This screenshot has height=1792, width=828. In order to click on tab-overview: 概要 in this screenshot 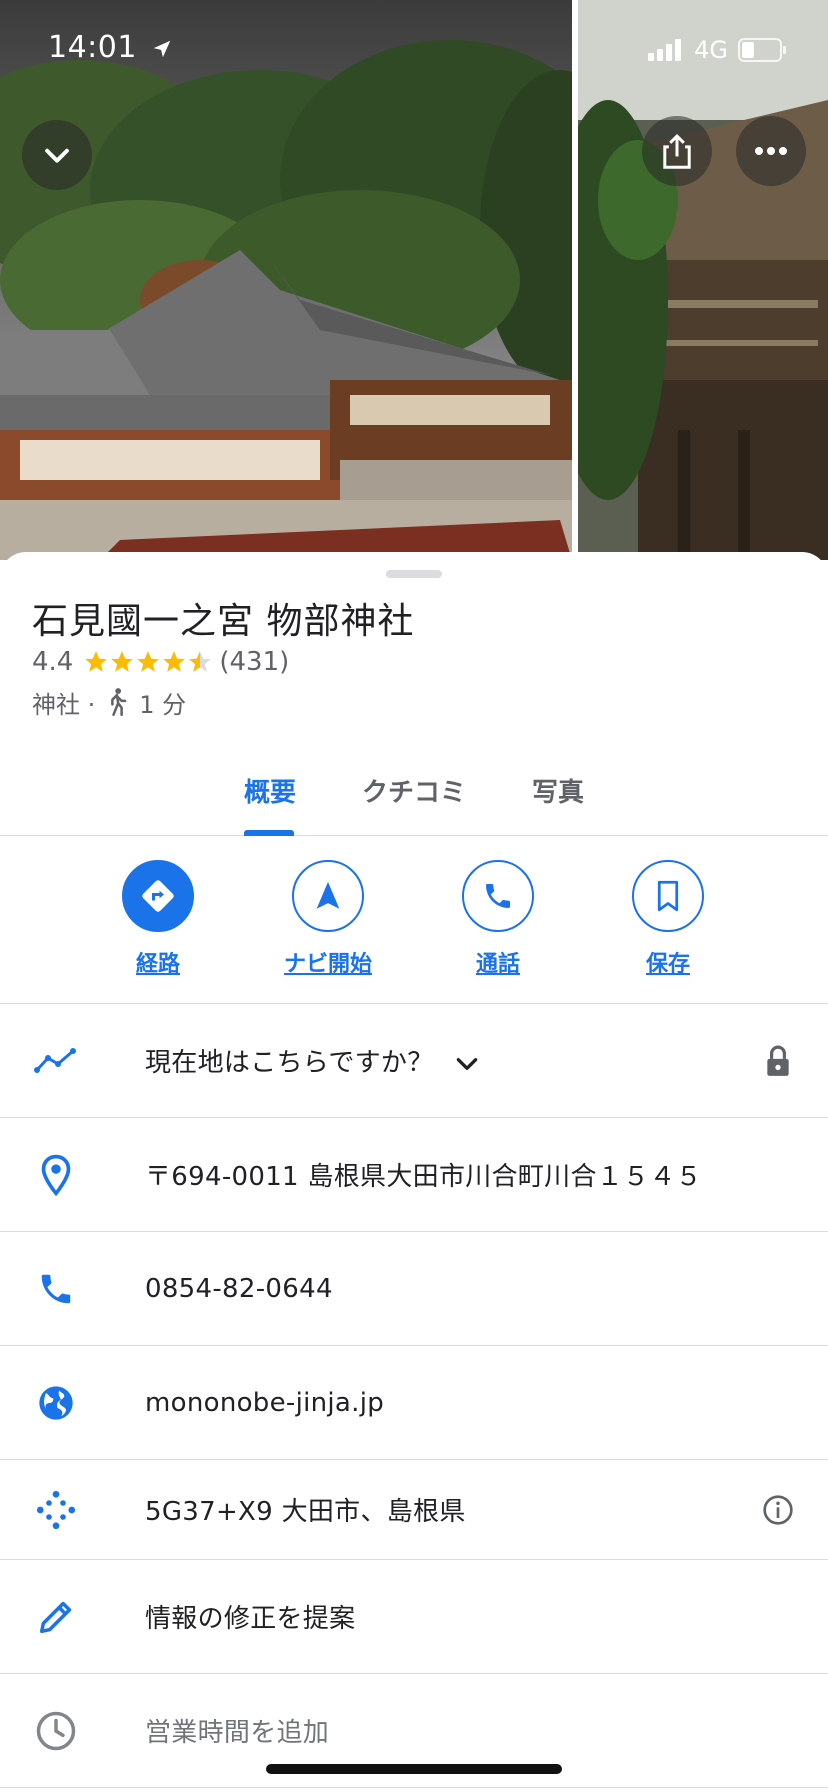, I will do `click(270, 790)`.